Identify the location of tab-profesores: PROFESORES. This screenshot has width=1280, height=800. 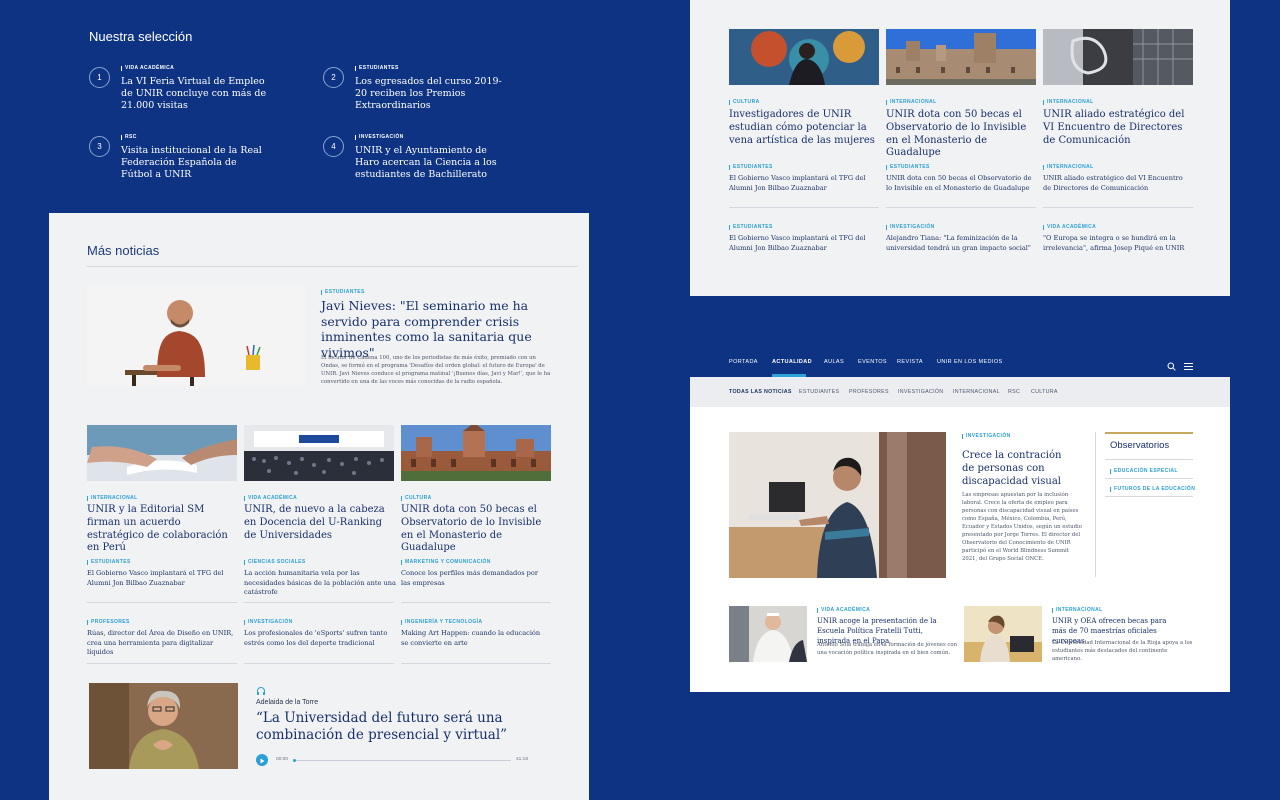
(869, 392).